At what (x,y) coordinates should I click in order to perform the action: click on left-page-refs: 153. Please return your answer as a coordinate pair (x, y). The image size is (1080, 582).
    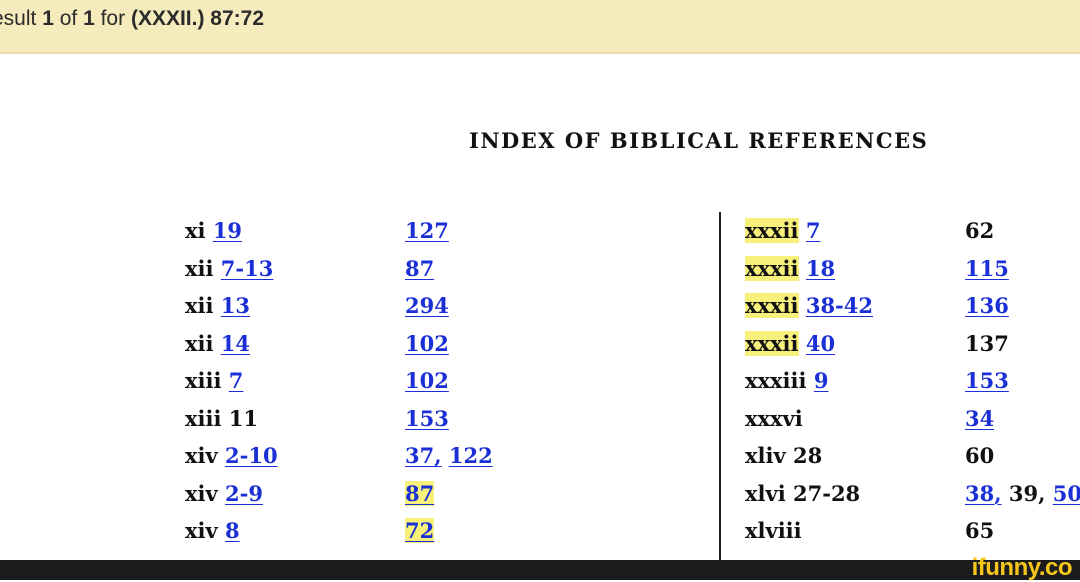
    Looking at the image, I should click on (427, 418).